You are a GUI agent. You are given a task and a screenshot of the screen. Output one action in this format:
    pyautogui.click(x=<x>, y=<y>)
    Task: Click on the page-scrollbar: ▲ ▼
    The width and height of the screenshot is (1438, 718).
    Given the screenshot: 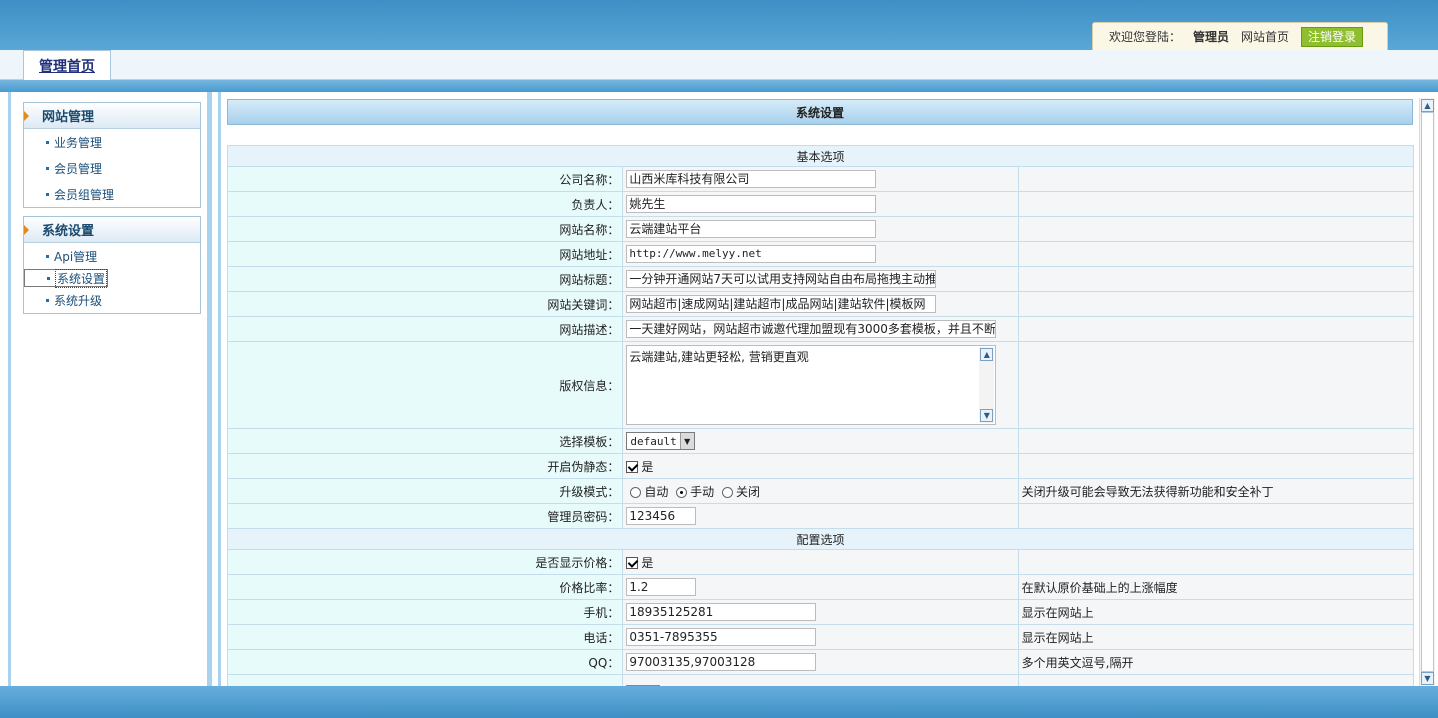 What is the action you would take?
    pyautogui.click(x=1427, y=392)
    